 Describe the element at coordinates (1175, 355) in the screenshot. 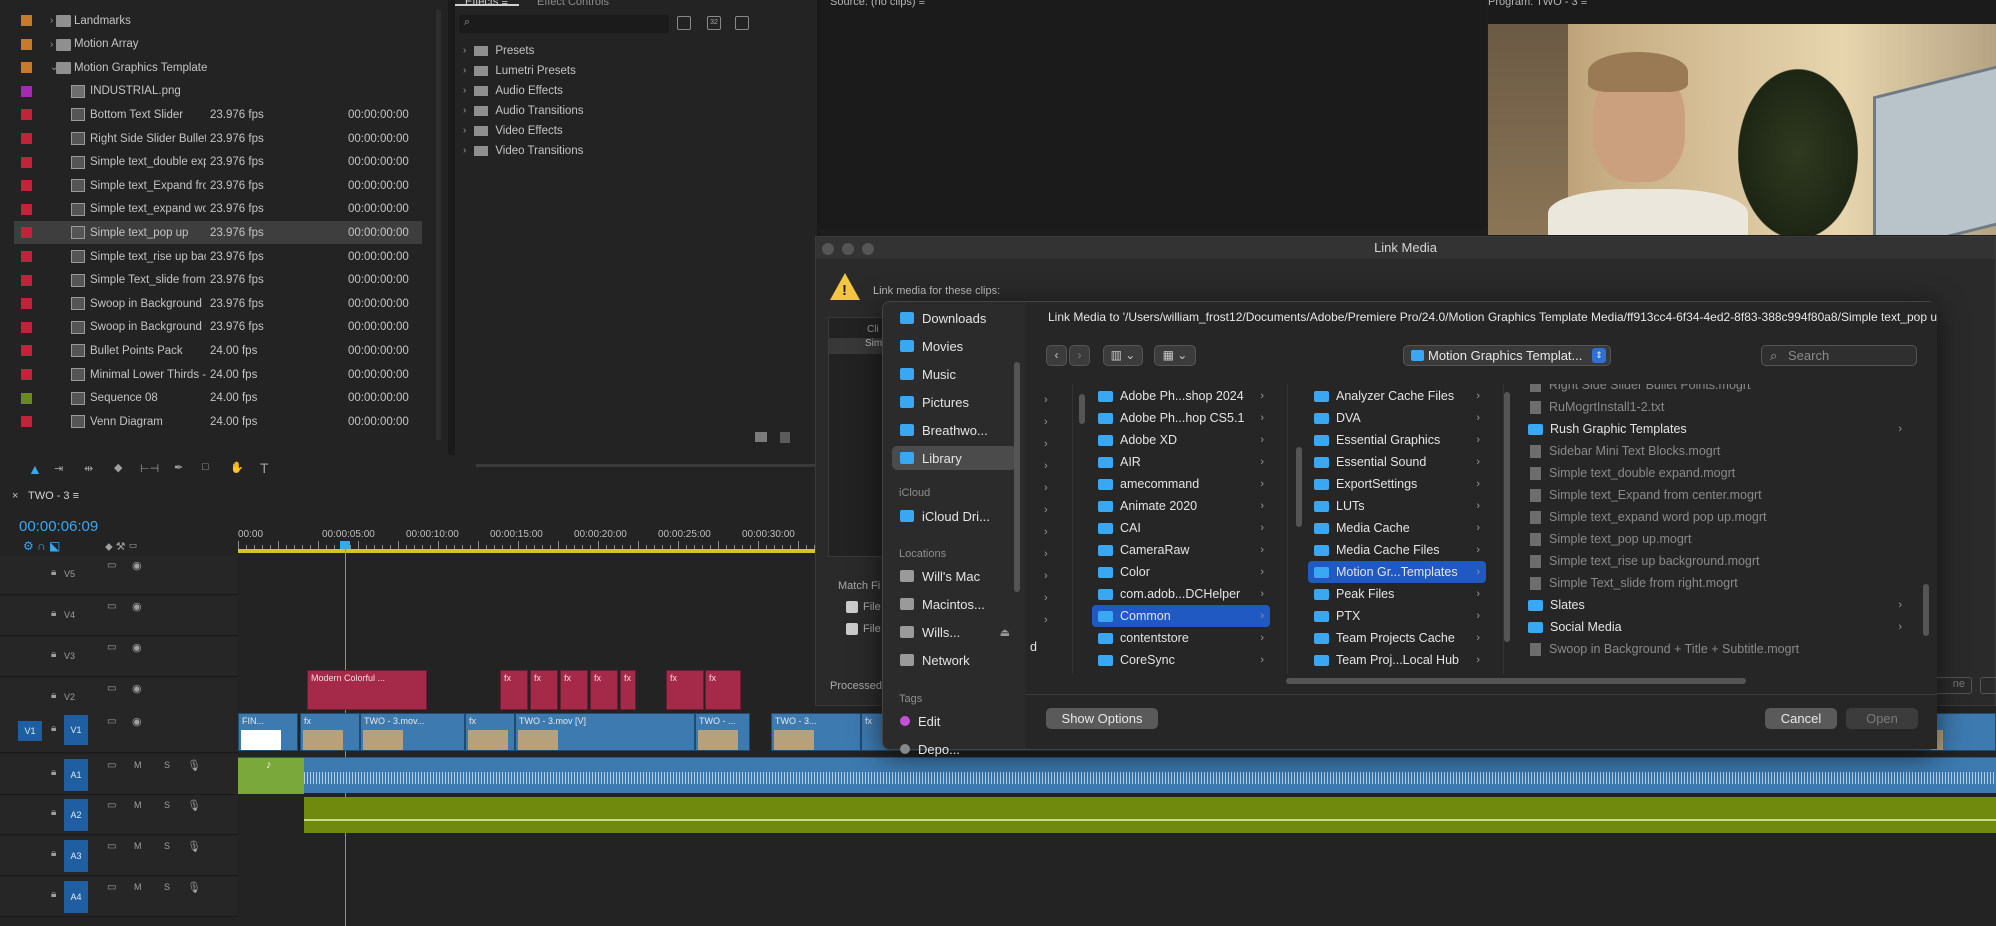

I see `group-view-button: ▦ ⌄` at that location.